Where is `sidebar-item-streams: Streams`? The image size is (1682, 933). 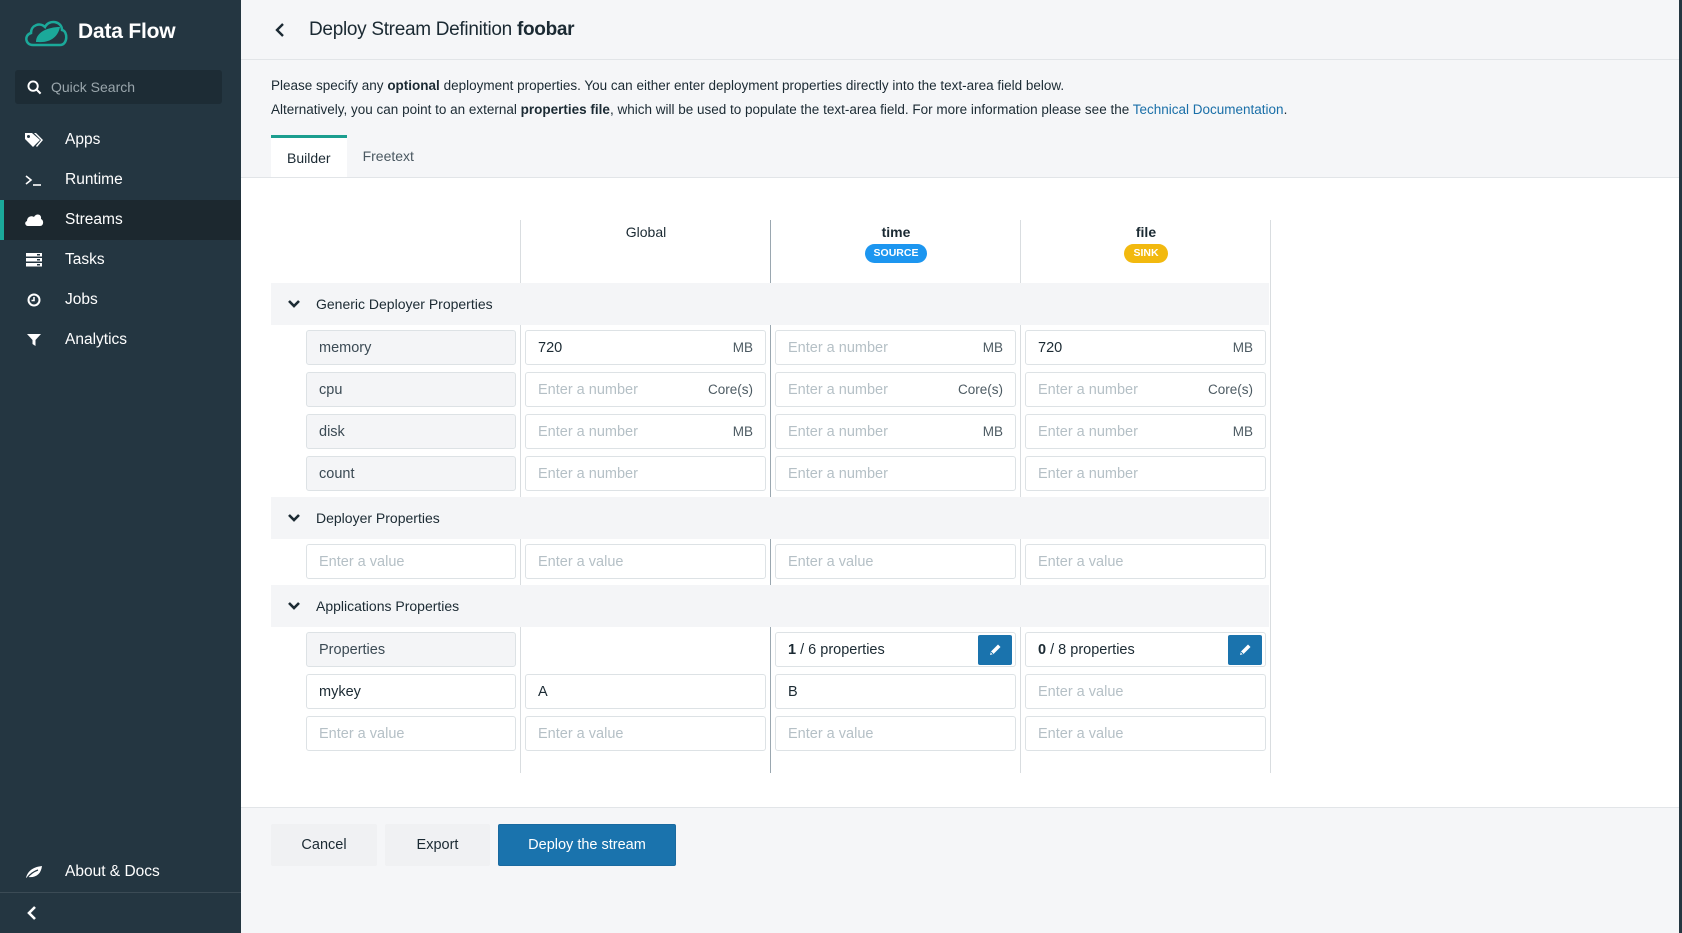 sidebar-item-streams: Streams is located at coordinates (120, 220).